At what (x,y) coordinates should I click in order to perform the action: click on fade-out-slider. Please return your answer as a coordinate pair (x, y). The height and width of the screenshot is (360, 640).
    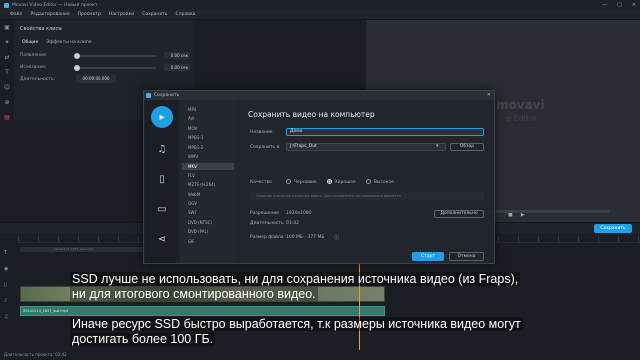
    Looking at the image, I should click on (115, 67).